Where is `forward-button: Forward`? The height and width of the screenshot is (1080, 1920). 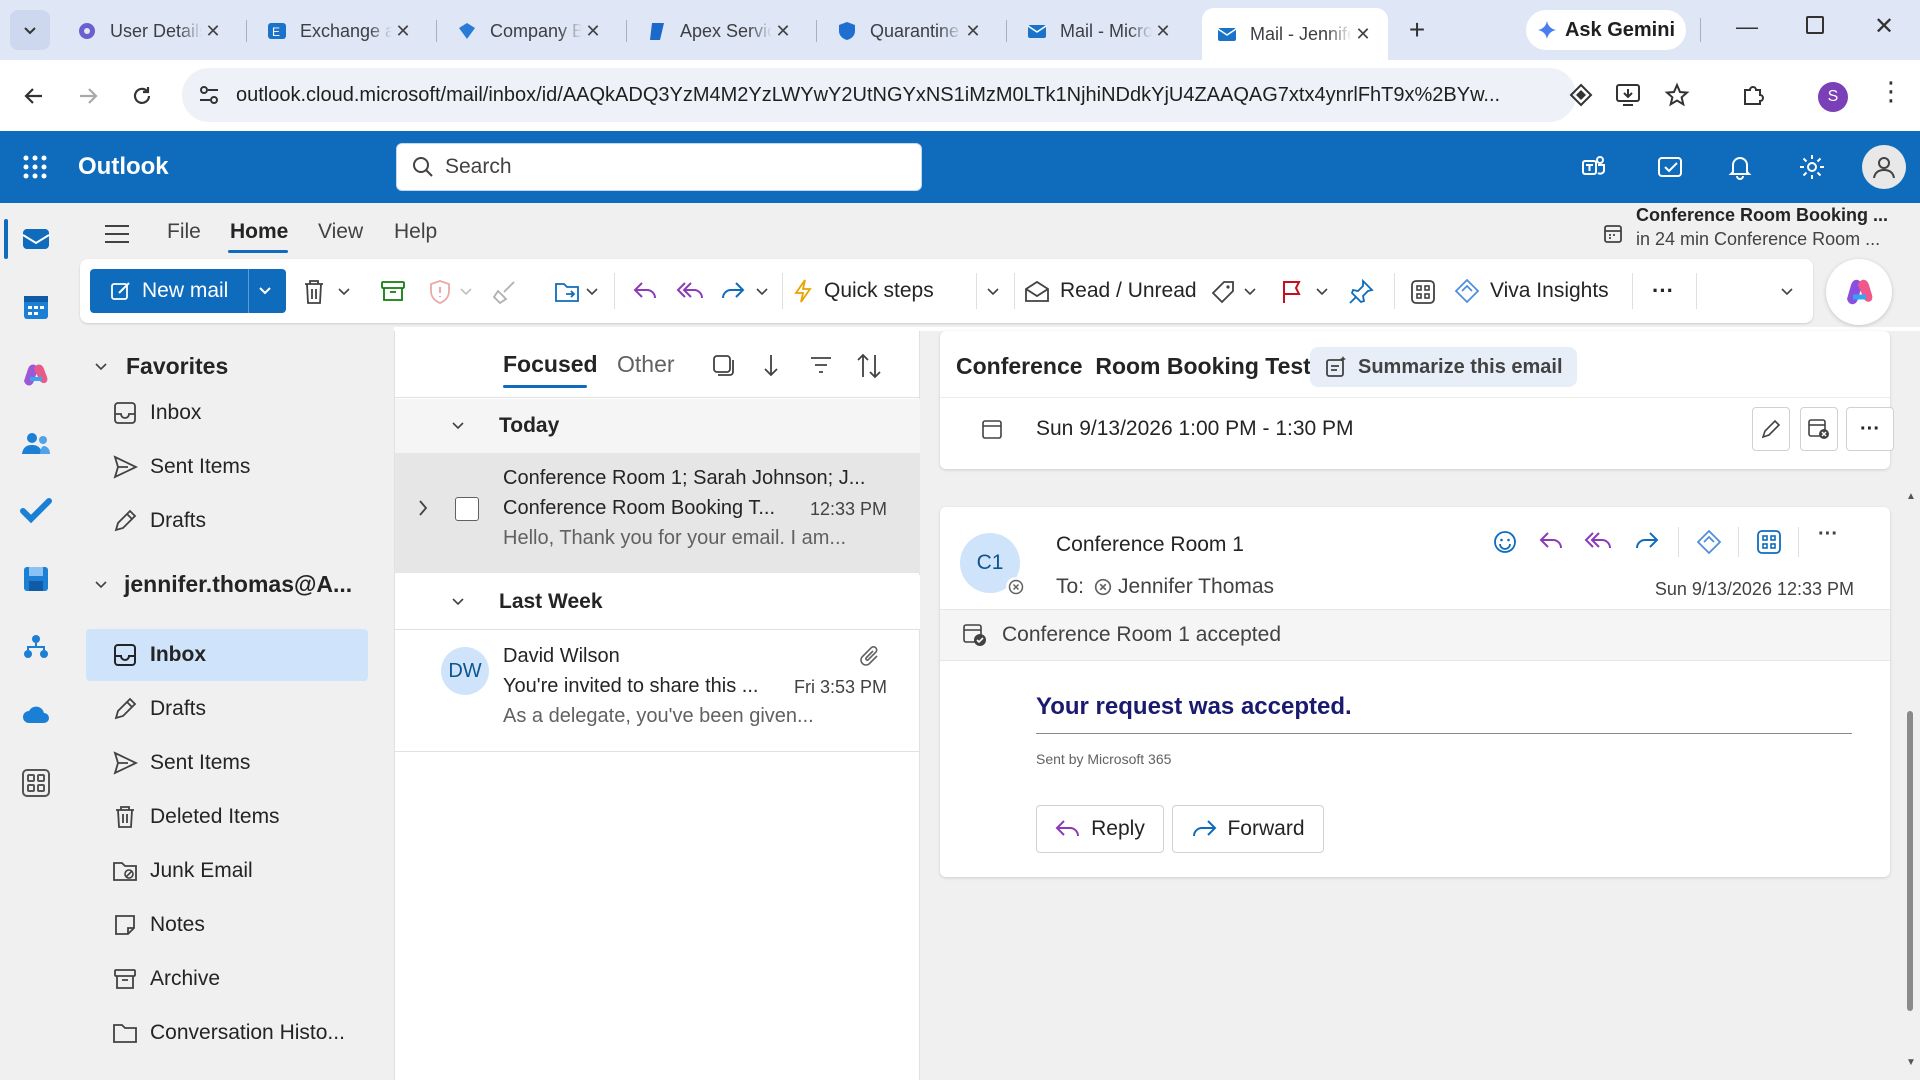 forward-button: Forward is located at coordinates (1248, 829).